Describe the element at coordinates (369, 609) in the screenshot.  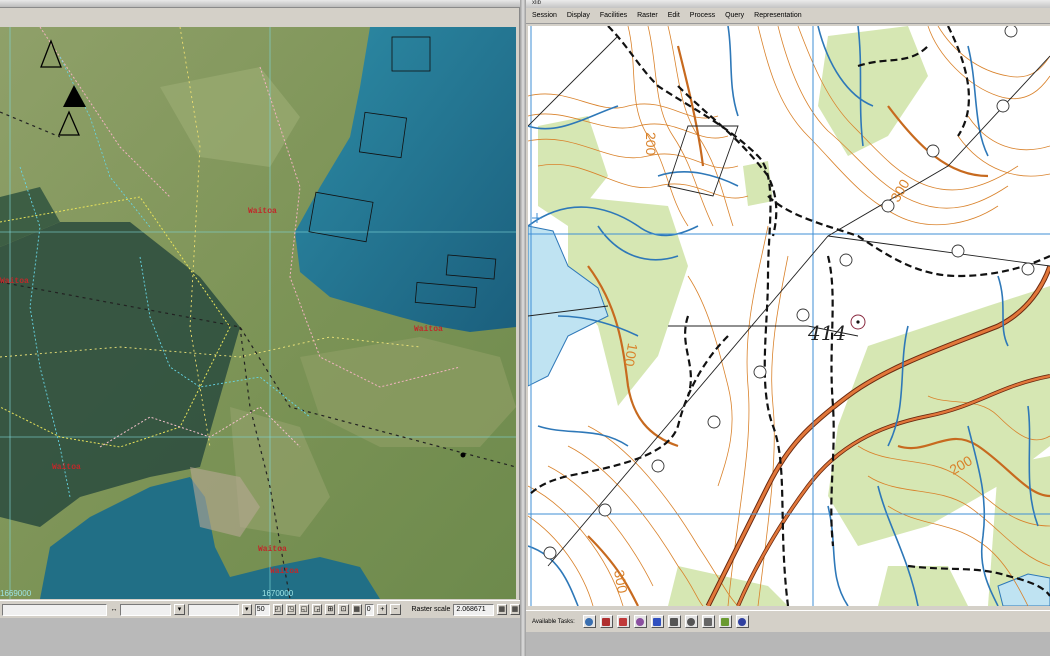
I see `extra-field: 0` at that location.